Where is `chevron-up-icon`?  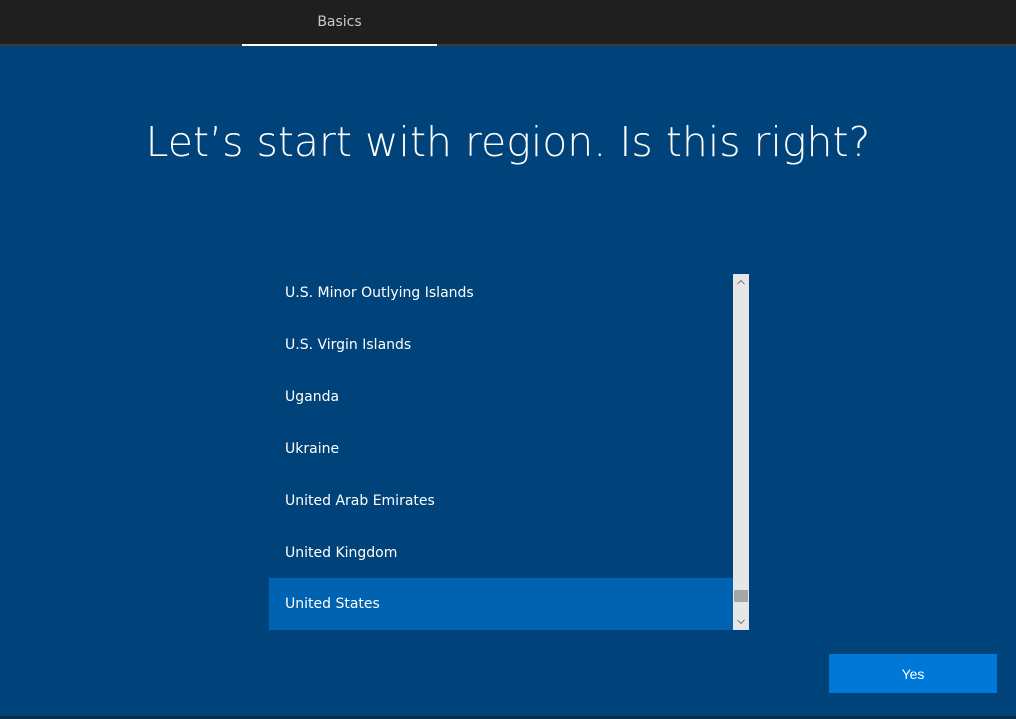
chevron-up-icon is located at coordinates (741, 282).